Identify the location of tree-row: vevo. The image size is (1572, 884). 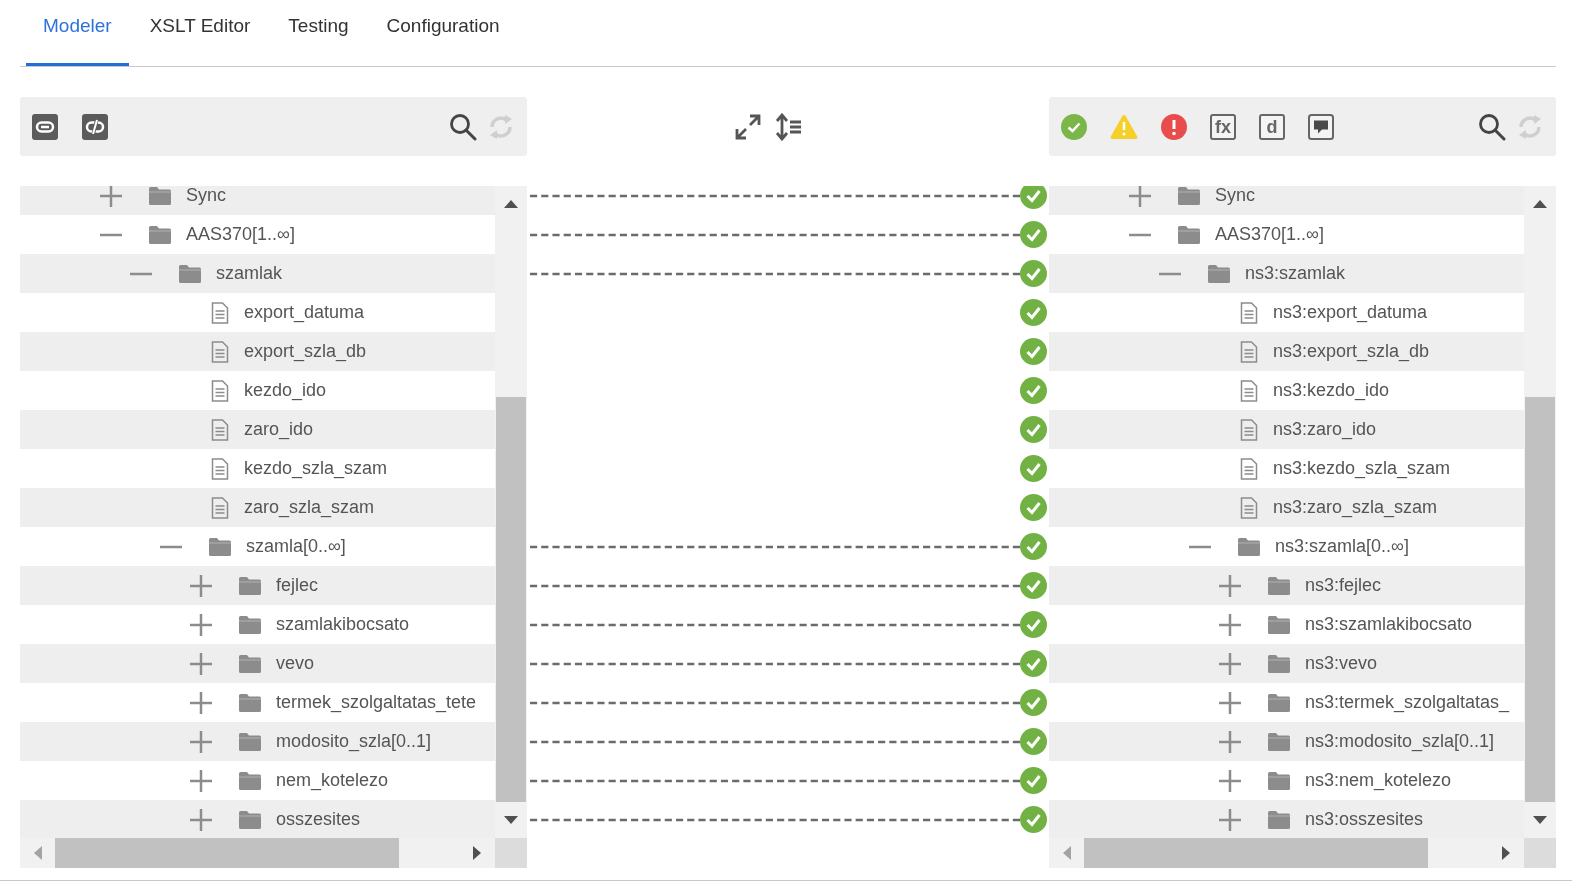
(257, 663).